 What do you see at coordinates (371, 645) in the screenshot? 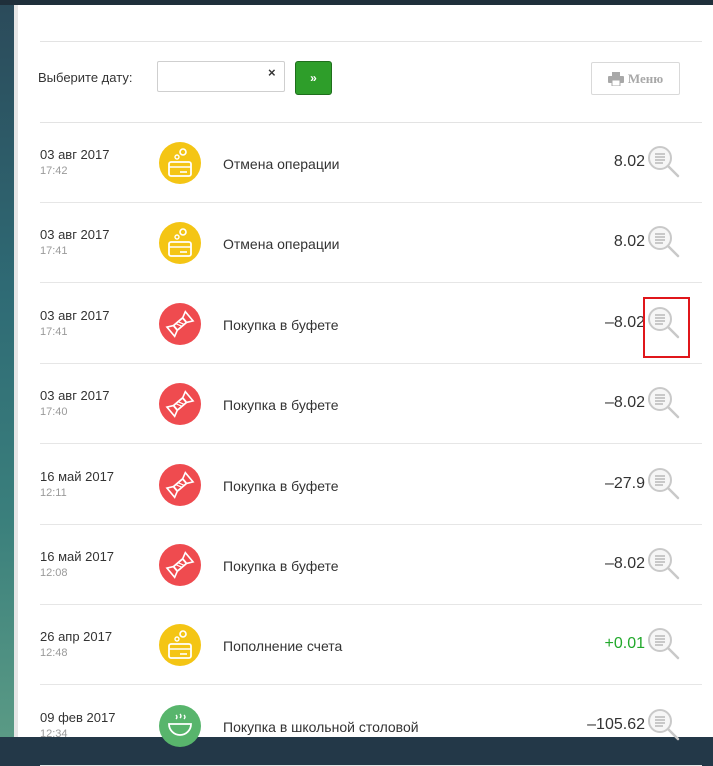
I see `transaction-row: 26 апр 2017 12:48 Пополнение счета +0.01` at bounding box center [371, 645].